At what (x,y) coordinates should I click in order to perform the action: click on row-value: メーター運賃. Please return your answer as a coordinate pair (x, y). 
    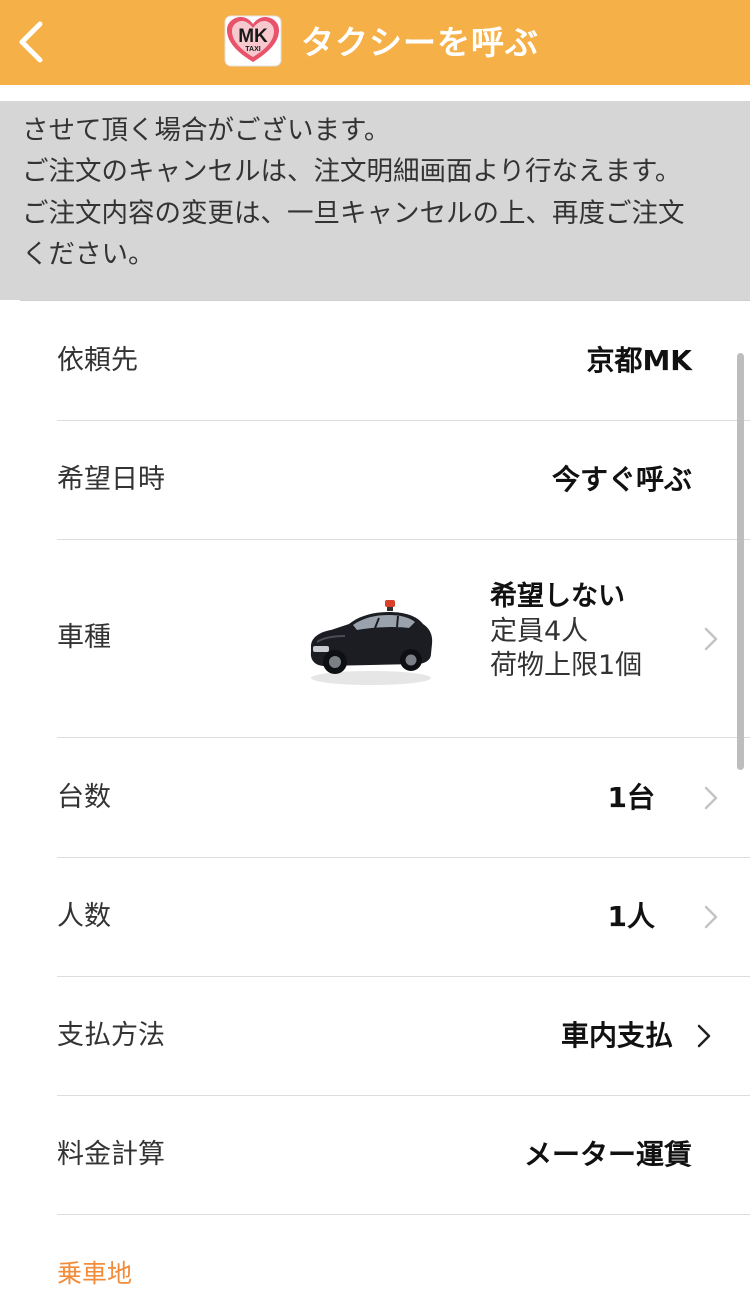
    Looking at the image, I should click on (607, 1154).